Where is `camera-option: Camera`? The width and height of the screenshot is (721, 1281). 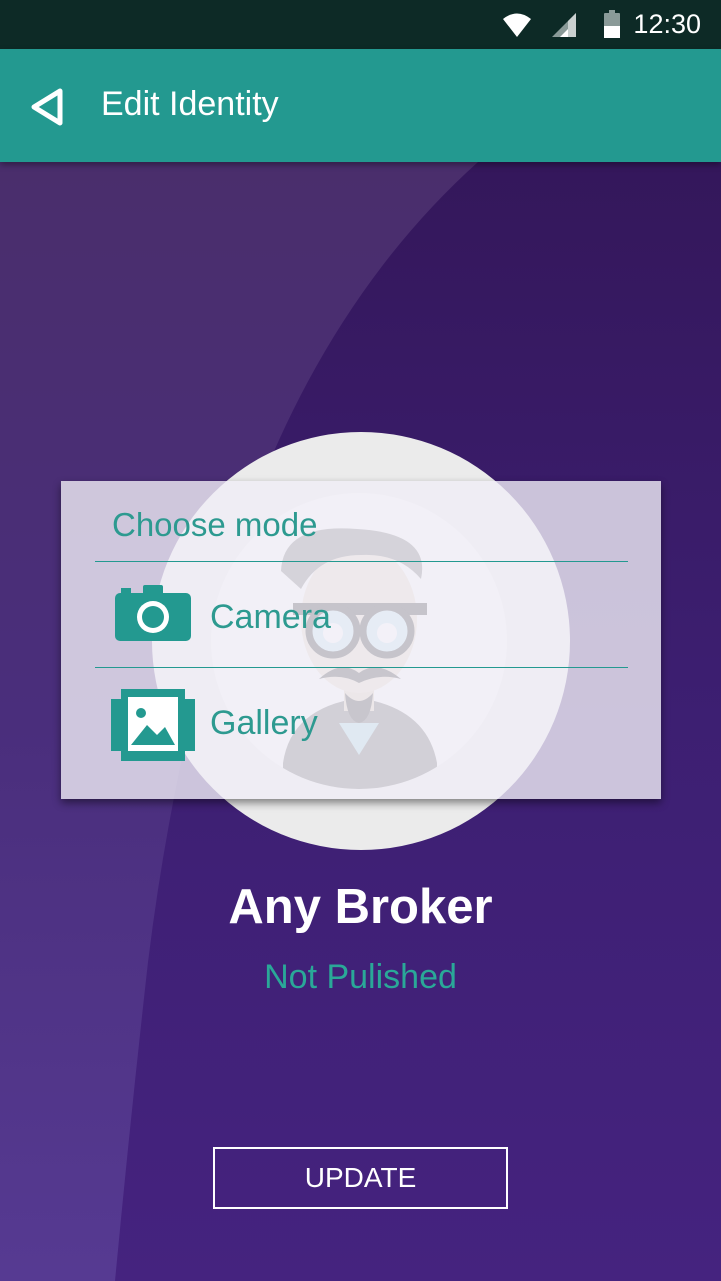
camera-option: Camera is located at coordinates (361, 615).